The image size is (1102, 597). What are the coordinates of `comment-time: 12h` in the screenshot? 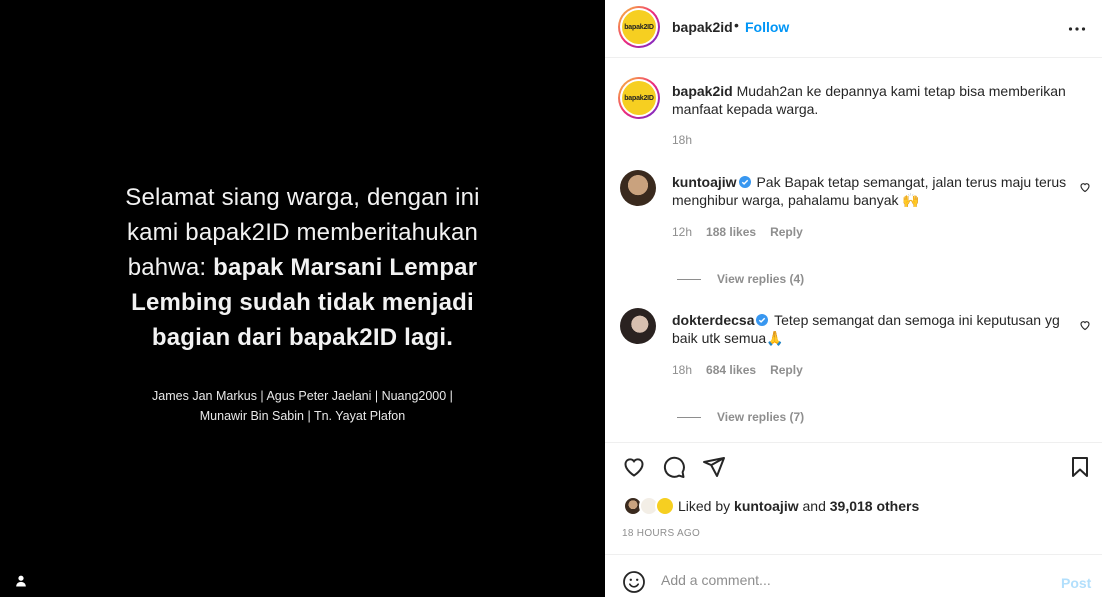 It's located at (682, 232).